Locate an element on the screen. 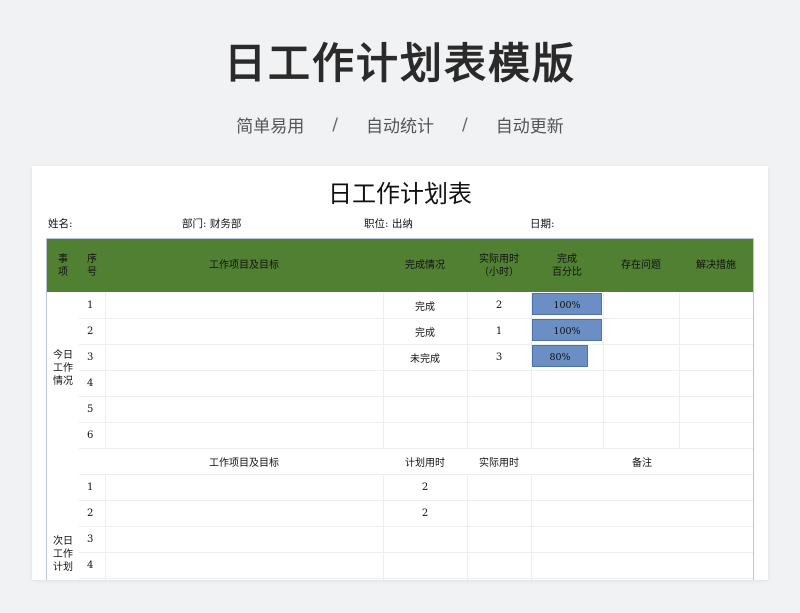  completion-pct-label: 100% is located at coordinates (567, 305).